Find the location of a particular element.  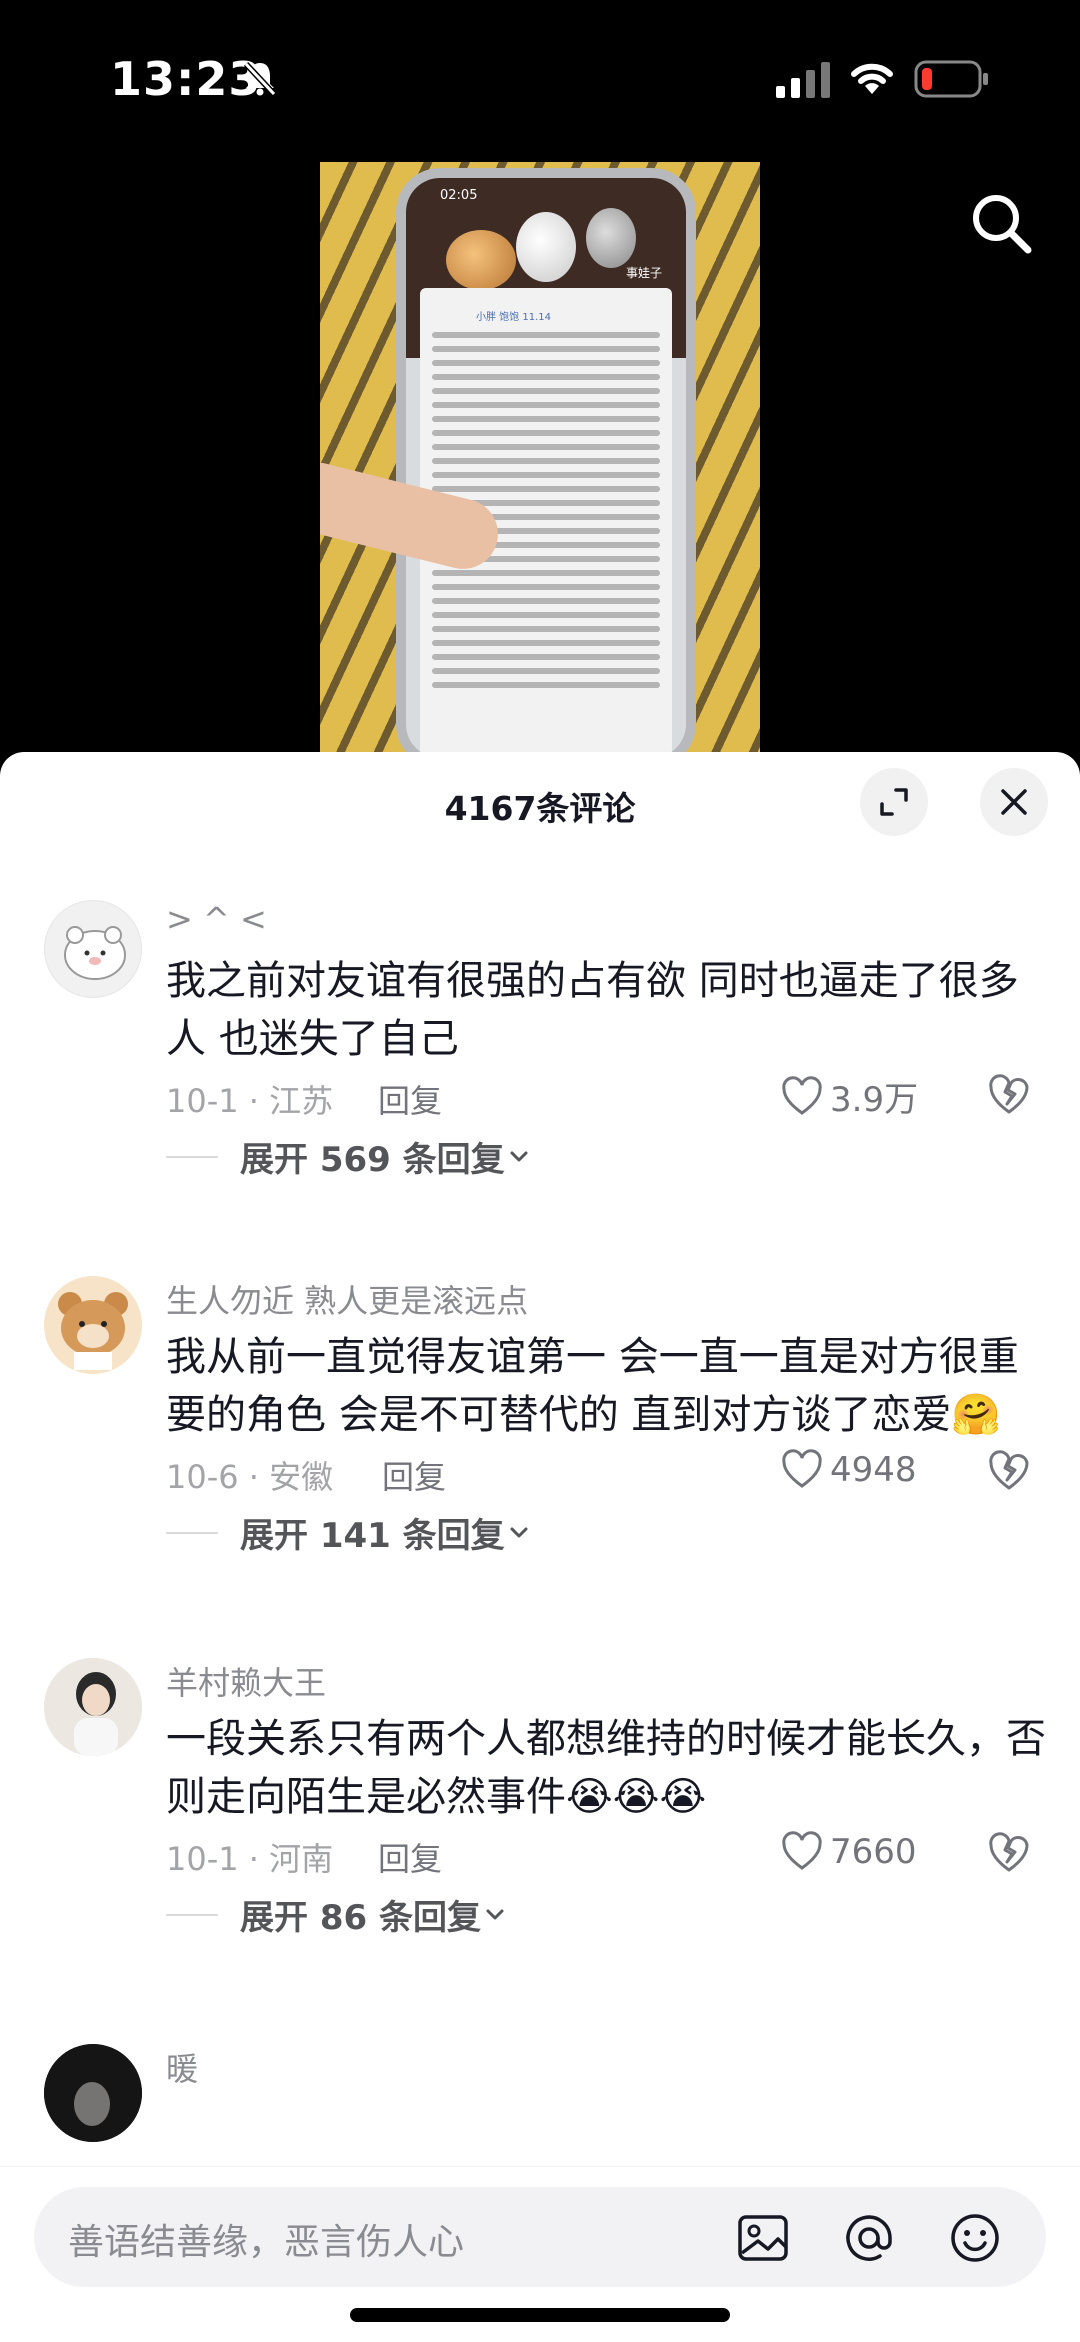

wifi-icon is located at coordinates (872, 78).